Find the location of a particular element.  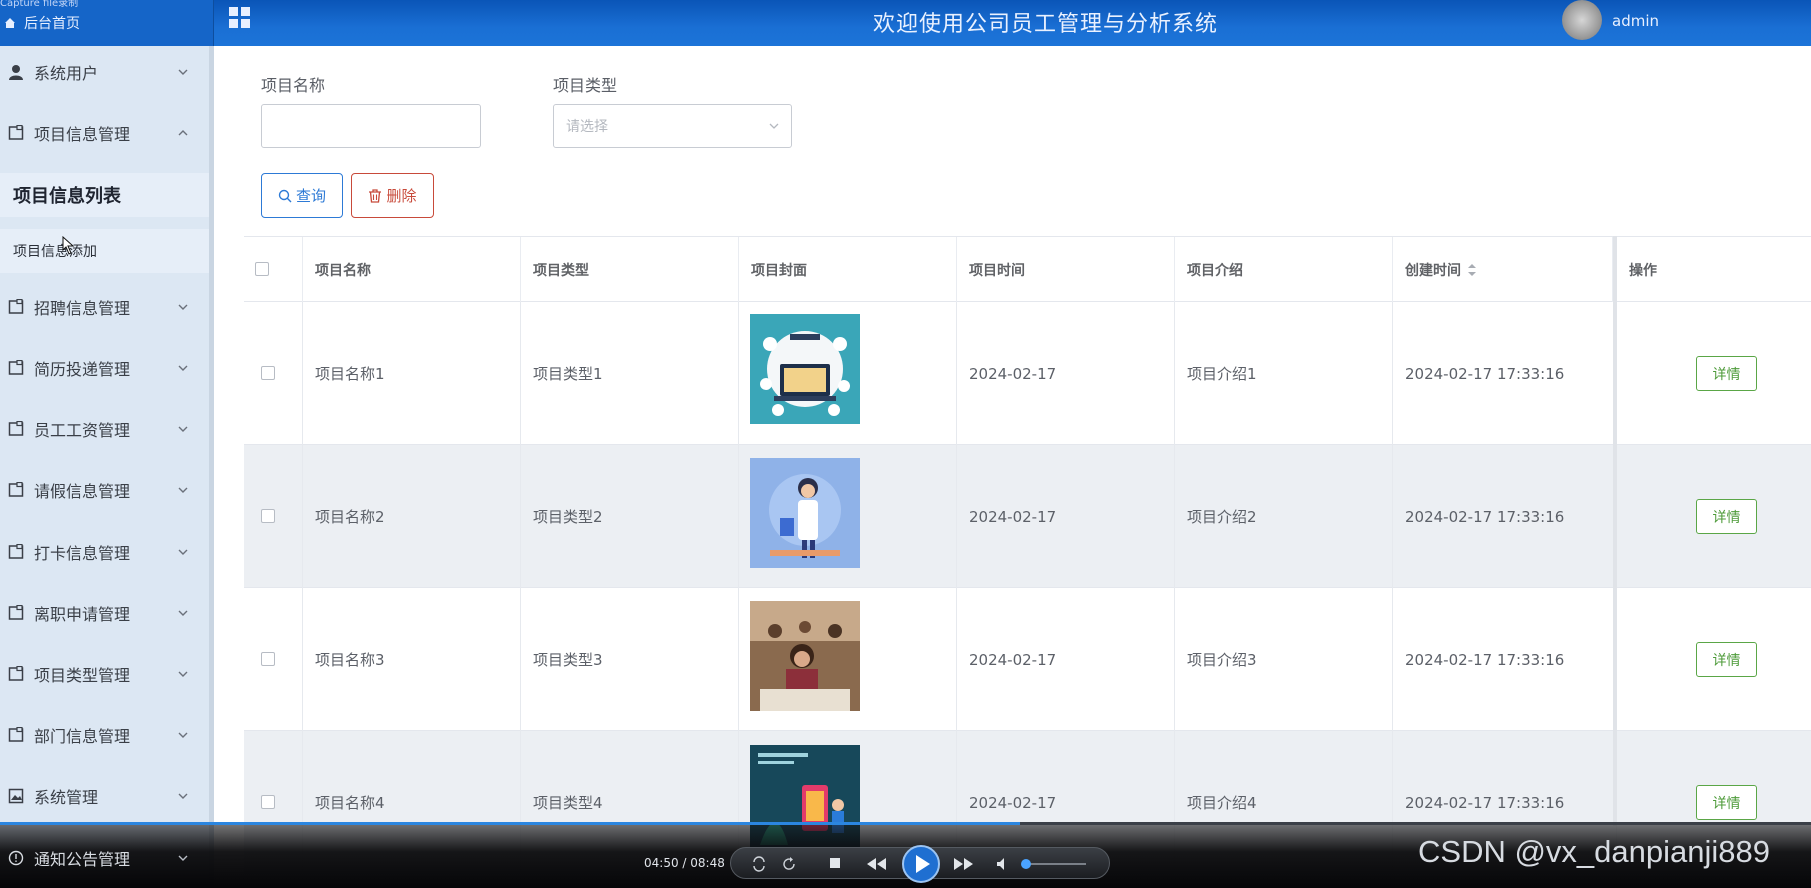

sidebar-item-salary: 员工工资管理 is located at coordinates (104, 429).